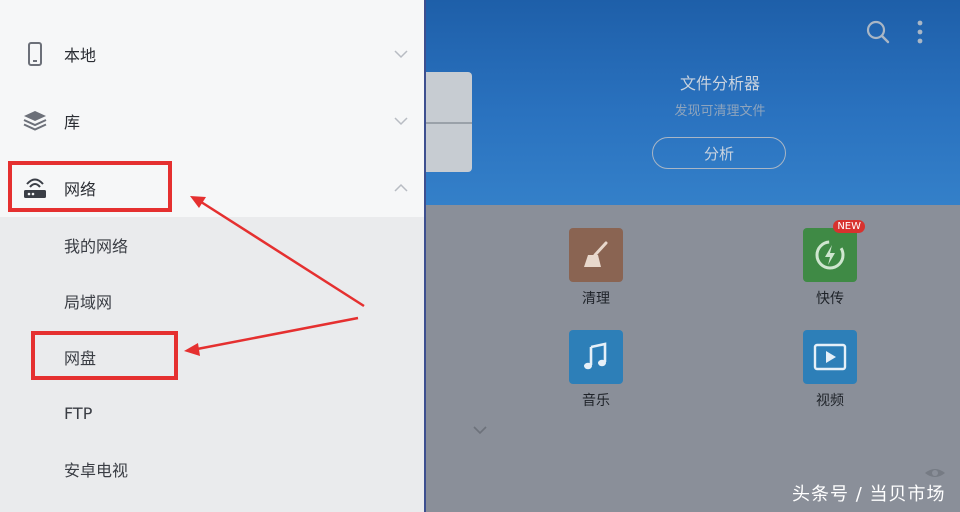  I want to click on watermark-text: 头条号 / 当贝市场, so click(869, 494).